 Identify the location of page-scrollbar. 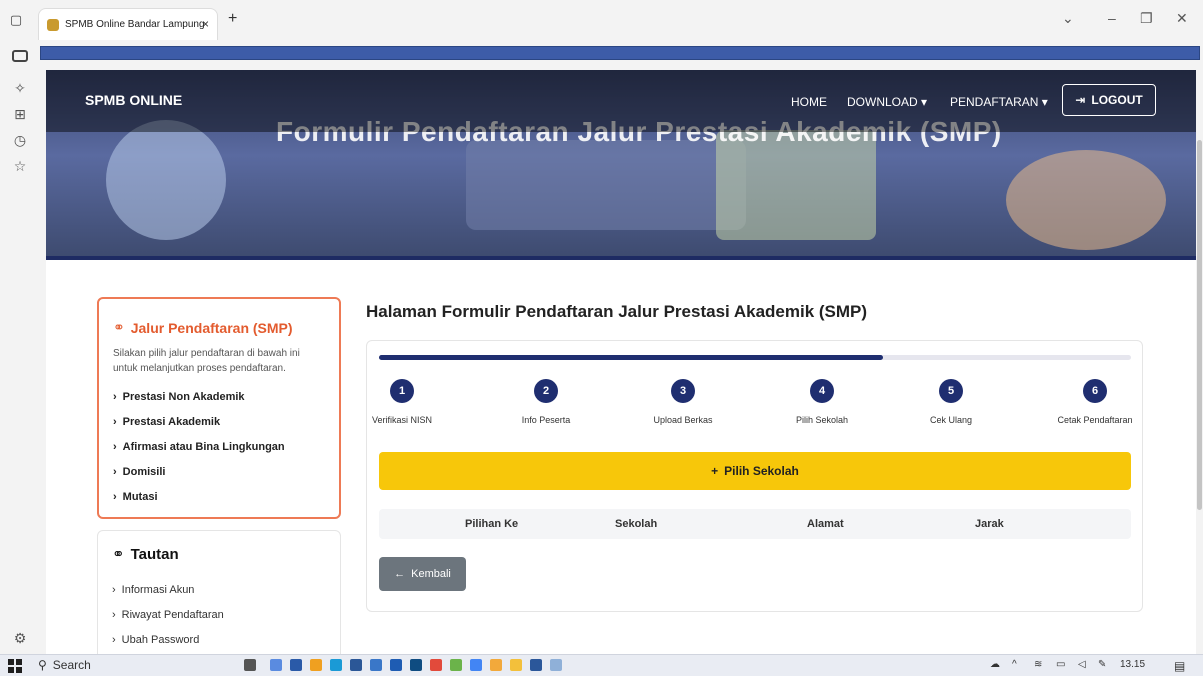
(1199, 362).